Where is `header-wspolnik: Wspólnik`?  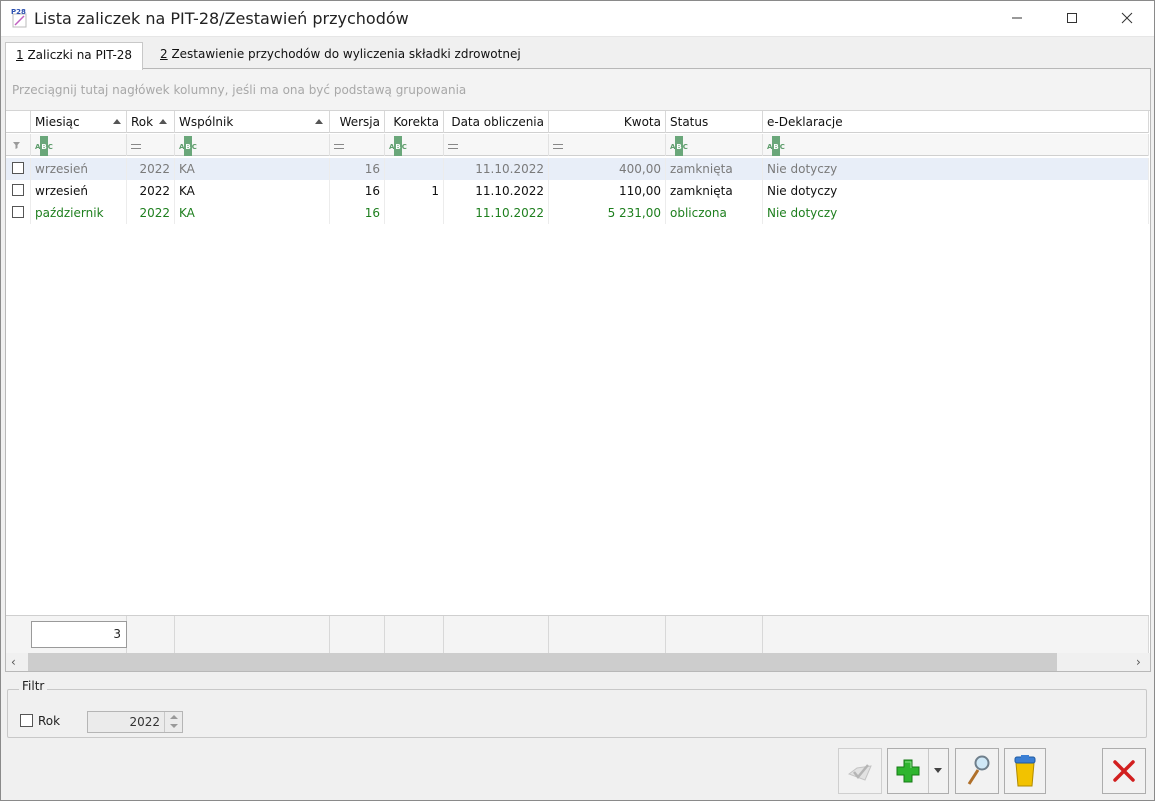 header-wspolnik: Wspólnik is located at coordinates (252, 122).